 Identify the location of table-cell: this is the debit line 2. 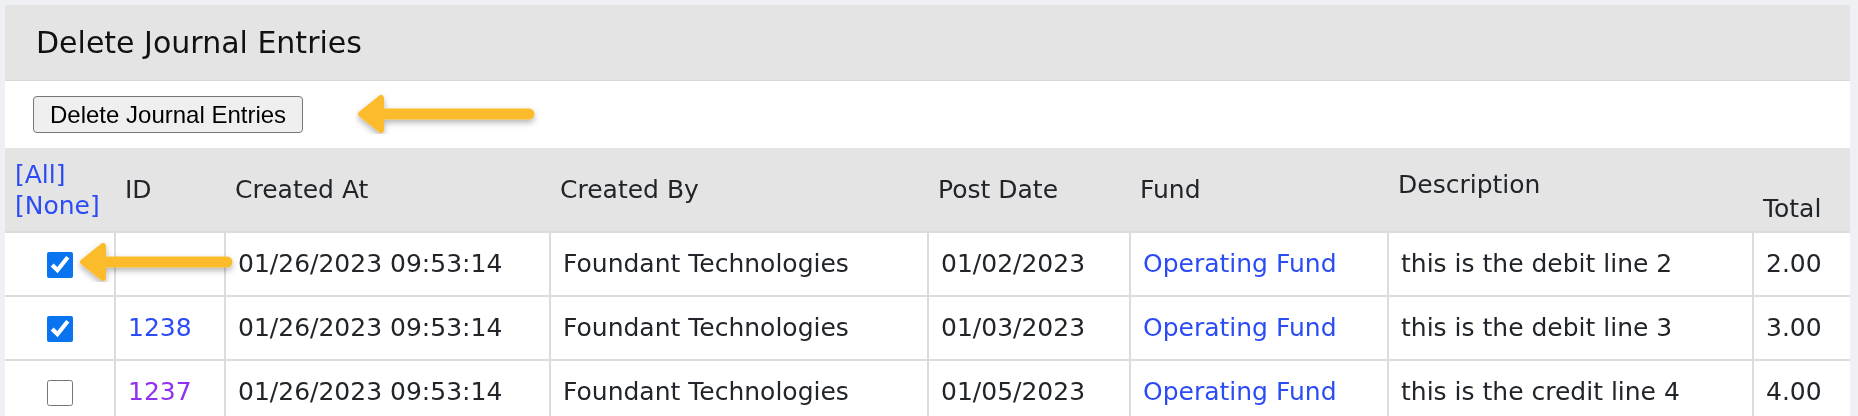
(1570, 264).